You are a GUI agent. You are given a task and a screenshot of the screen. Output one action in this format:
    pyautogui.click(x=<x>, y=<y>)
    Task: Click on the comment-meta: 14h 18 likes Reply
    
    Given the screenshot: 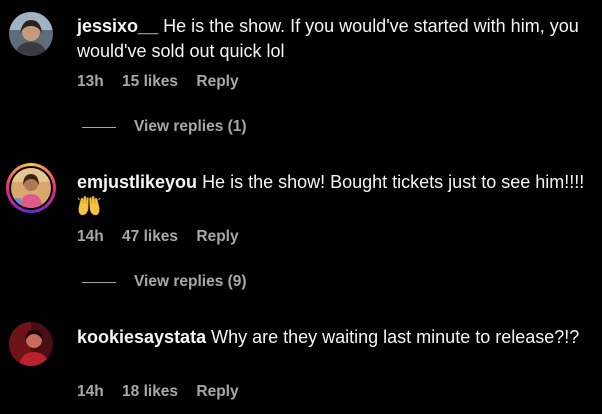 What is the action you would take?
    pyautogui.click(x=165, y=392)
    